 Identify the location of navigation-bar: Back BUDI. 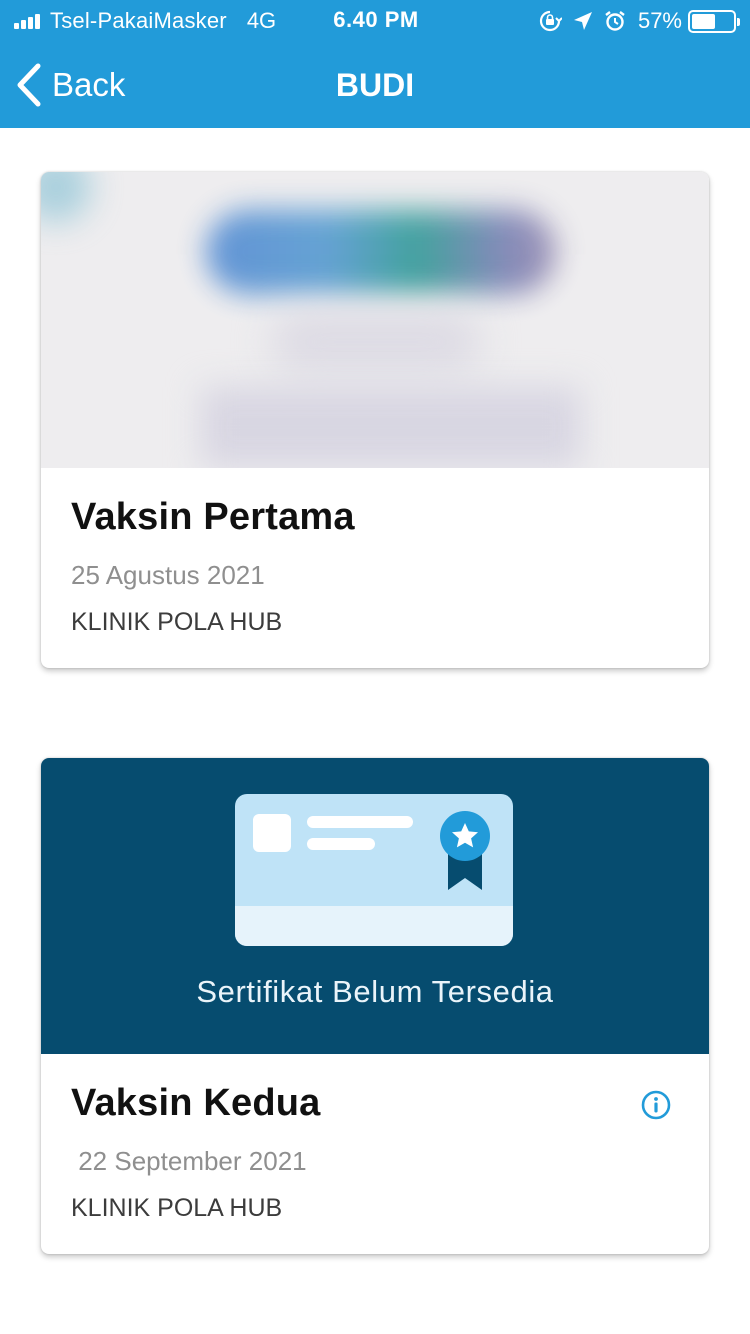
(375, 85).